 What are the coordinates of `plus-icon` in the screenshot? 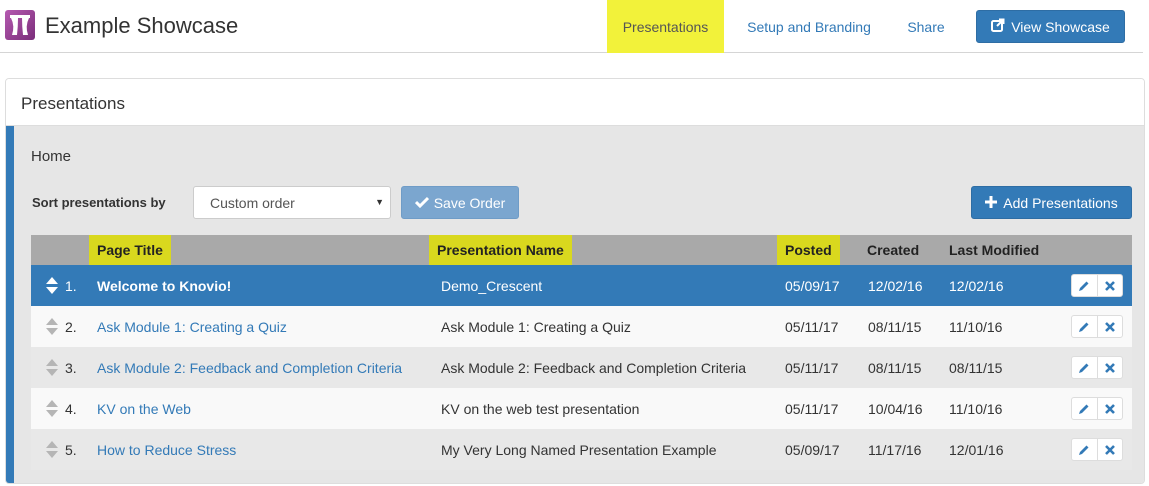 It's located at (991, 203).